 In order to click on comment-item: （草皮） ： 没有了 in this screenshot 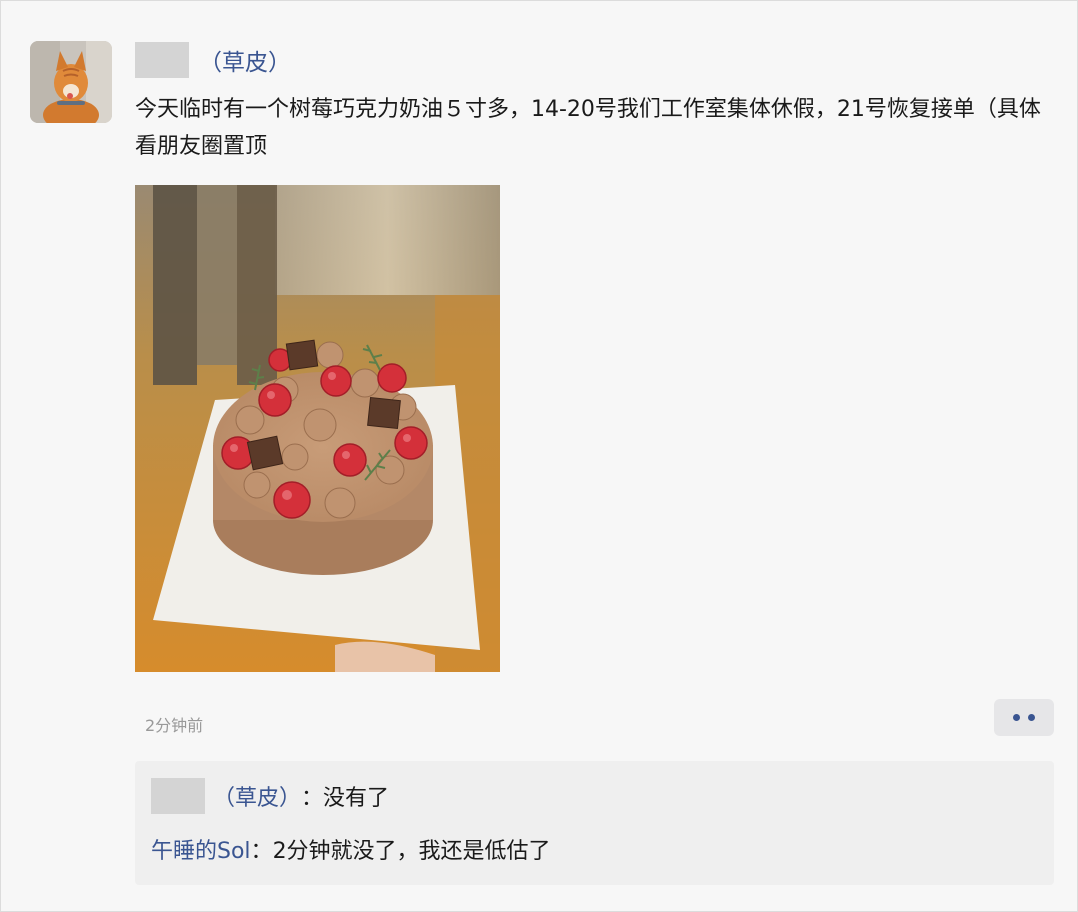, I will do `click(270, 796)`.